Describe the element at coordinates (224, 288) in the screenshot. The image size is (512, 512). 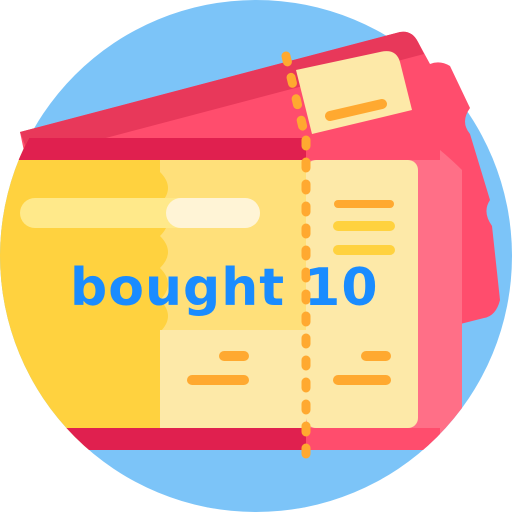
I see `caption-text: bought 10` at that location.